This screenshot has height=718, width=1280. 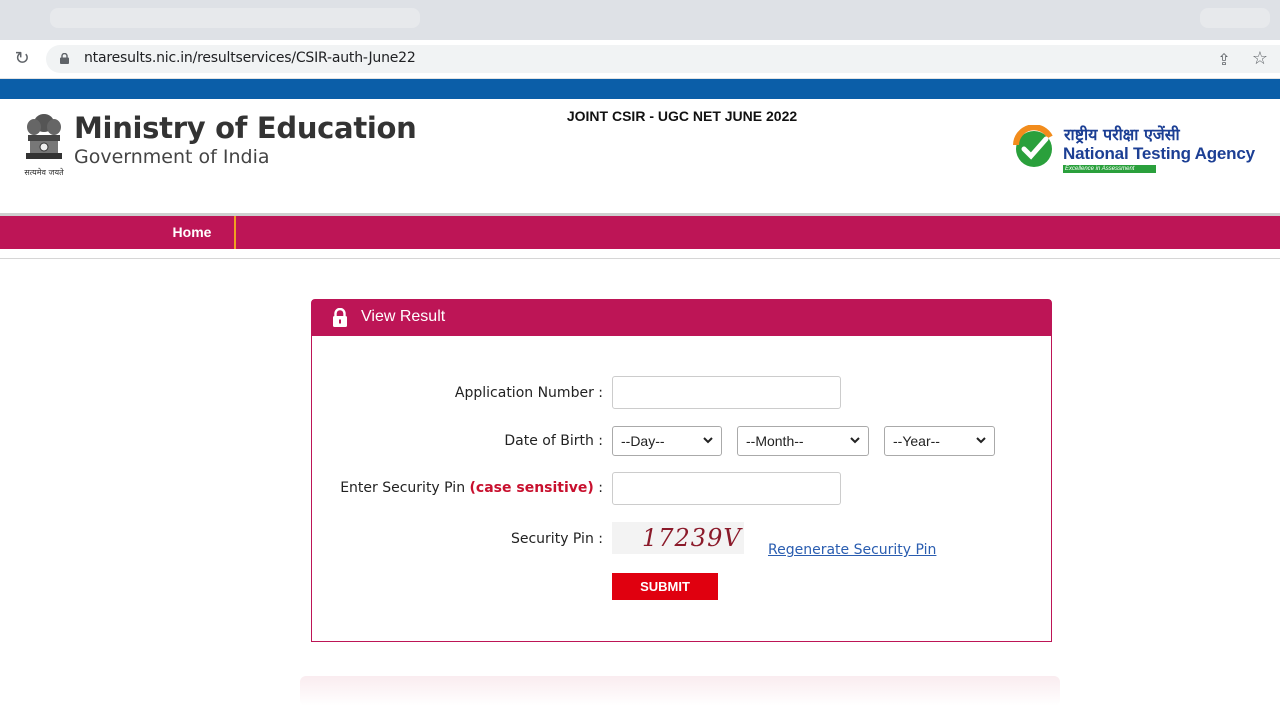 What do you see at coordinates (667, 441) in the screenshot?
I see `dob-day-select: --Day--` at bounding box center [667, 441].